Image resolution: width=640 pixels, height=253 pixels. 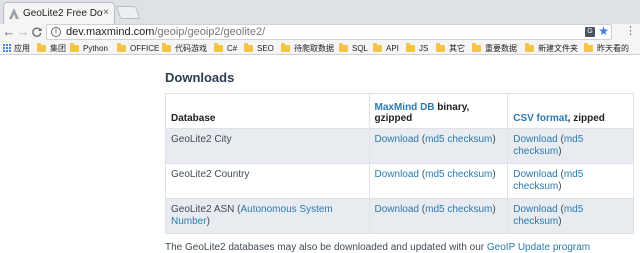 What do you see at coordinates (501, 48) in the screenshot?
I see `bookmark-label: 重要数据` at bounding box center [501, 48].